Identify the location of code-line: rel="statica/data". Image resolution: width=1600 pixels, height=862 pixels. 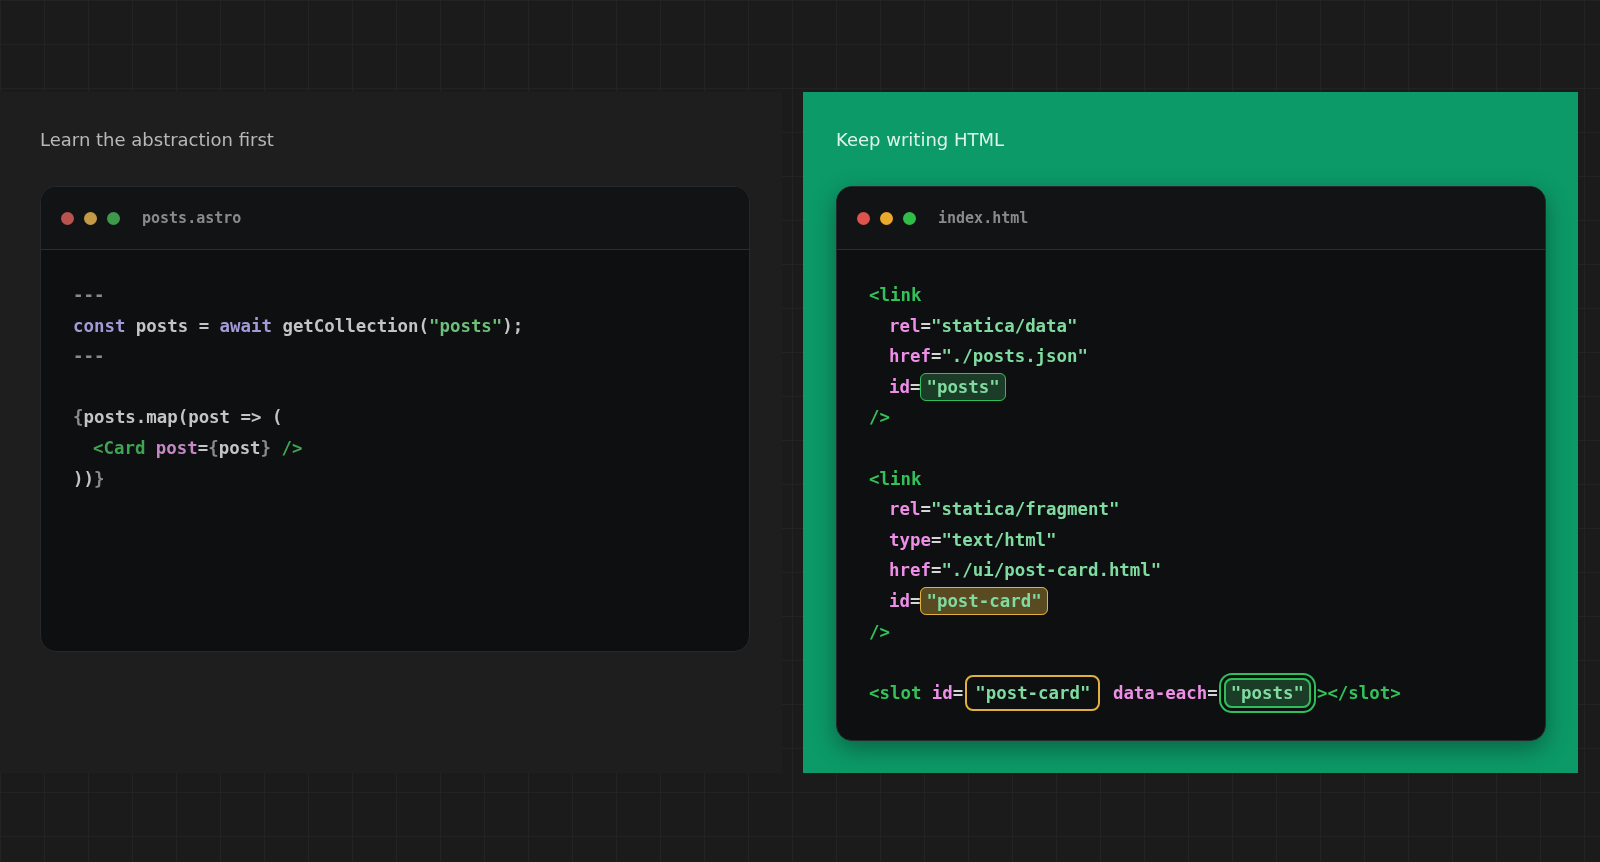
(983, 326).